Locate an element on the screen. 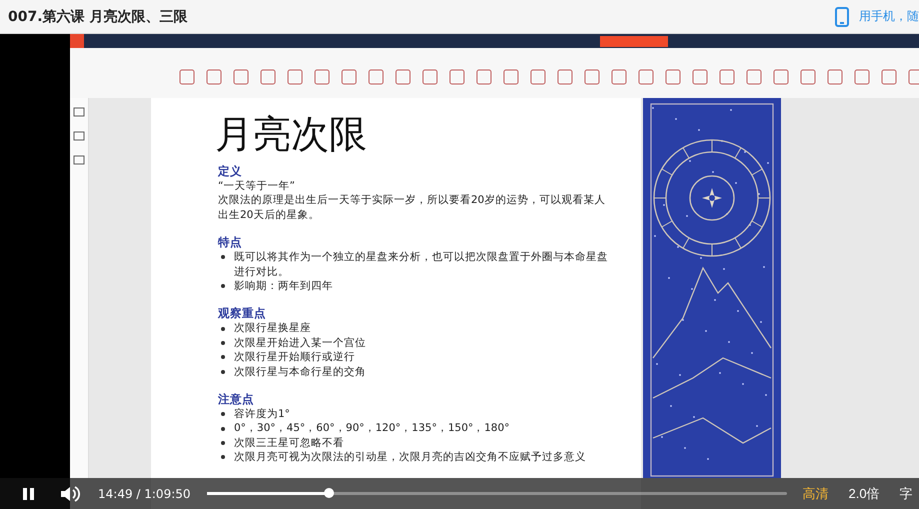 Image resolution: width=919 pixels, height=509 pixels. progress-thumb is located at coordinates (329, 493).